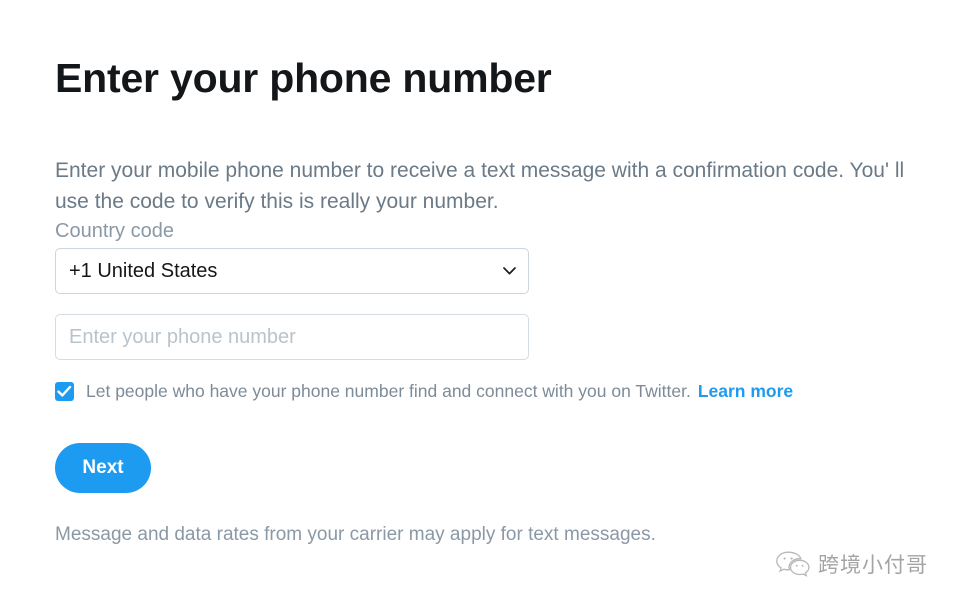  I want to click on next-button: Next, so click(103, 468).